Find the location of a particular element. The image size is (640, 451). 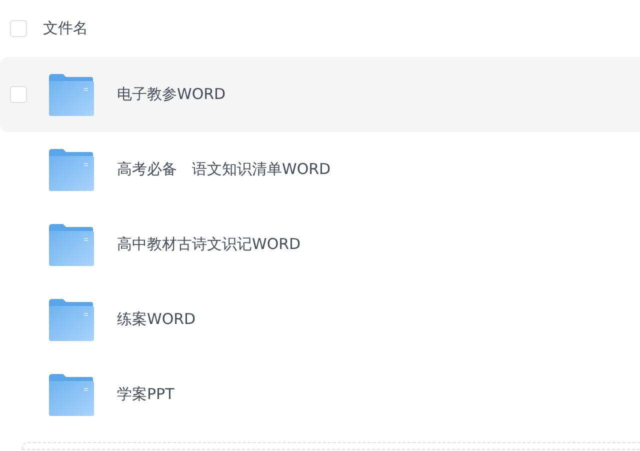

folder-name: 练案WORD is located at coordinates (156, 319).